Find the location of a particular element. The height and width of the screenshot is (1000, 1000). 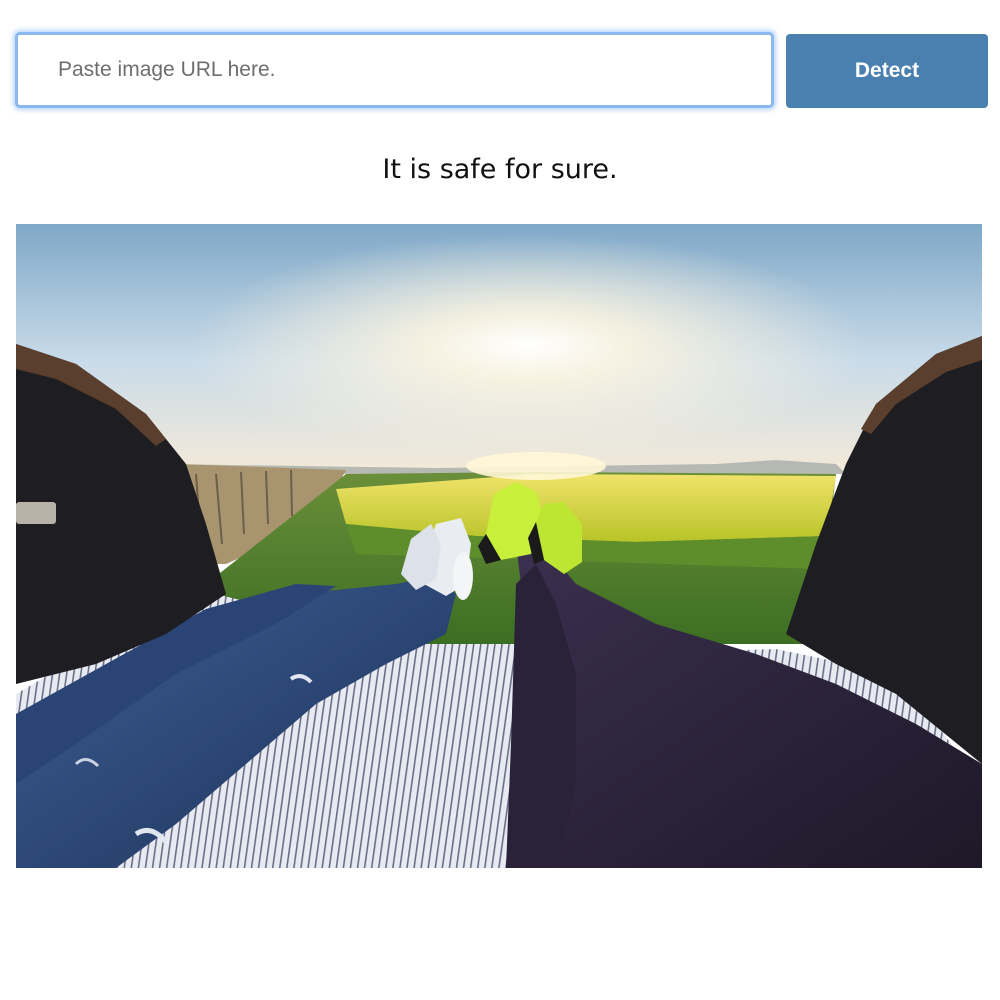

detect-button: Detect is located at coordinates (887, 71).